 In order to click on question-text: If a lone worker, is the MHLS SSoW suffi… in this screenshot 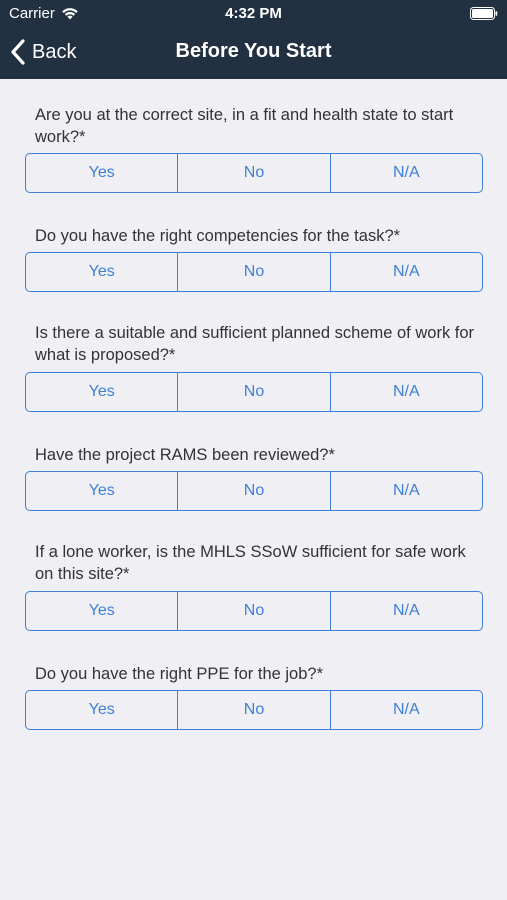, I will do `click(250, 563)`.